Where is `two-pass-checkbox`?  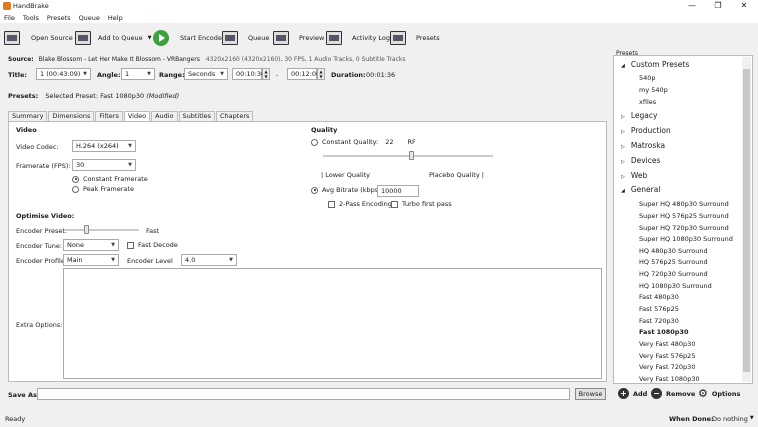
two-pass-checkbox is located at coordinates (331, 204).